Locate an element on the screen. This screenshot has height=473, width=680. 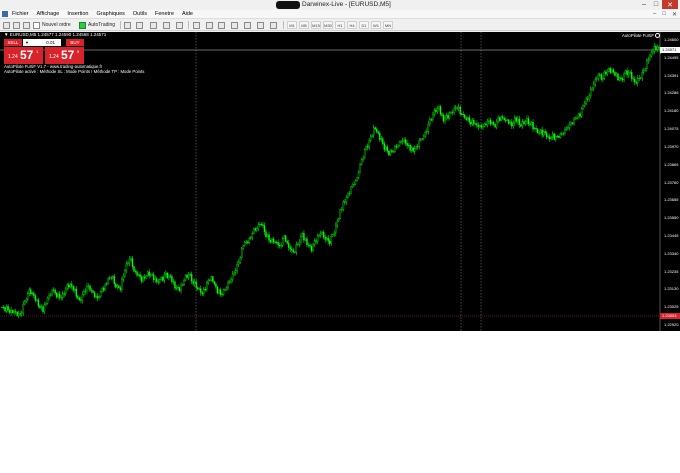
minimize-button: – is located at coordinates (644, 4).